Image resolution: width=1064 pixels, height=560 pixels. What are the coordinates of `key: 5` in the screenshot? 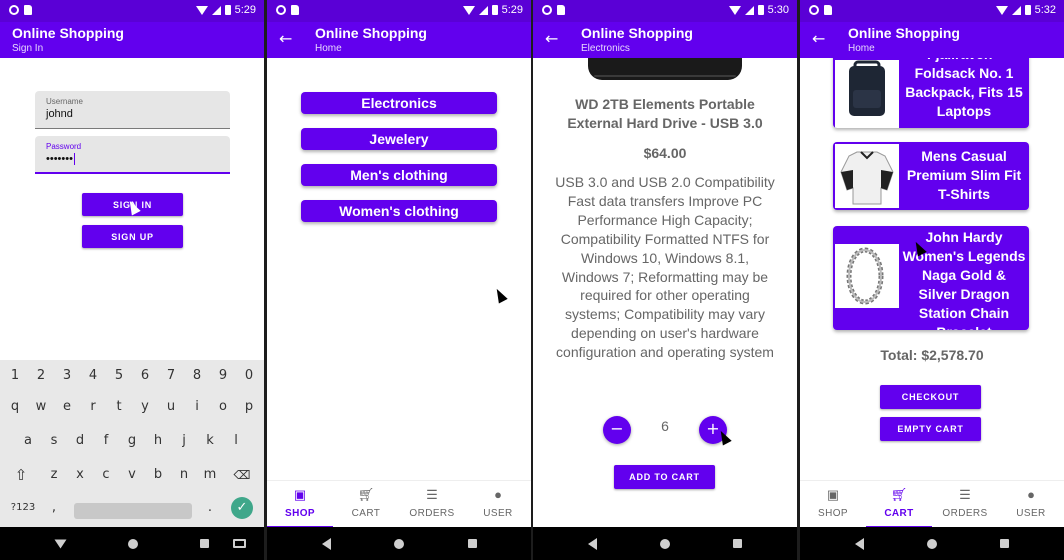 It's located at (119, 376).